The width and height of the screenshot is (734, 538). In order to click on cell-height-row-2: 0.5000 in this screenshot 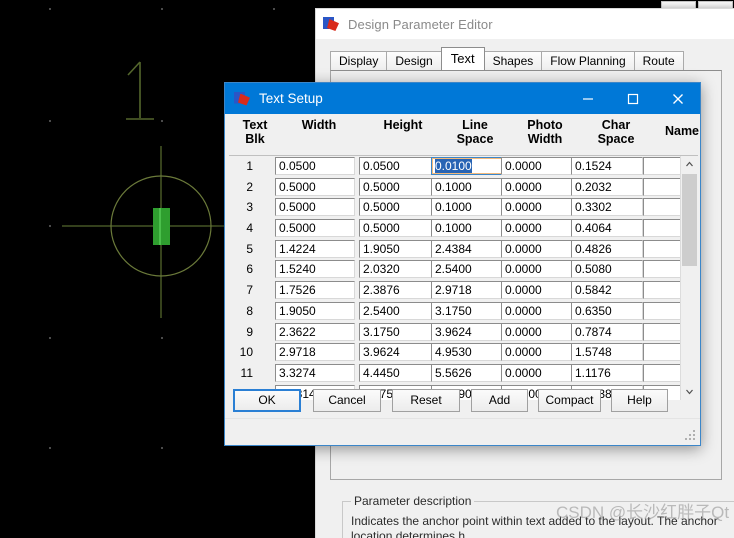, I will do `click(399, 186)`.